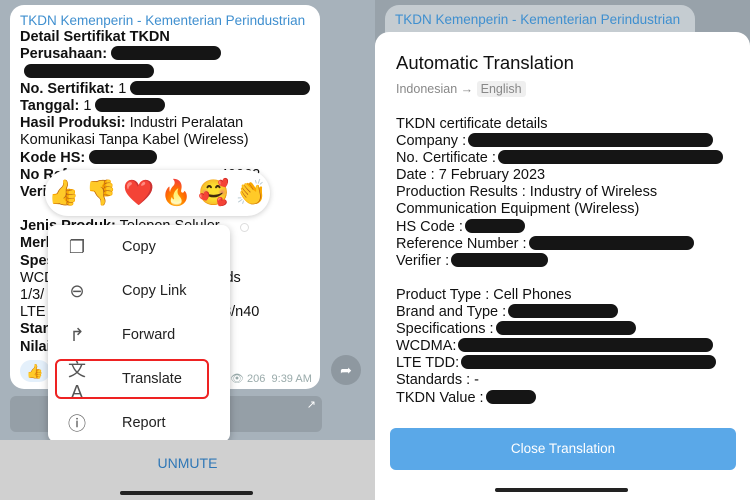 The width and height of the screenshot is (750, 500). I want to click on message-time: 9:39 AM, so click(291, 379).